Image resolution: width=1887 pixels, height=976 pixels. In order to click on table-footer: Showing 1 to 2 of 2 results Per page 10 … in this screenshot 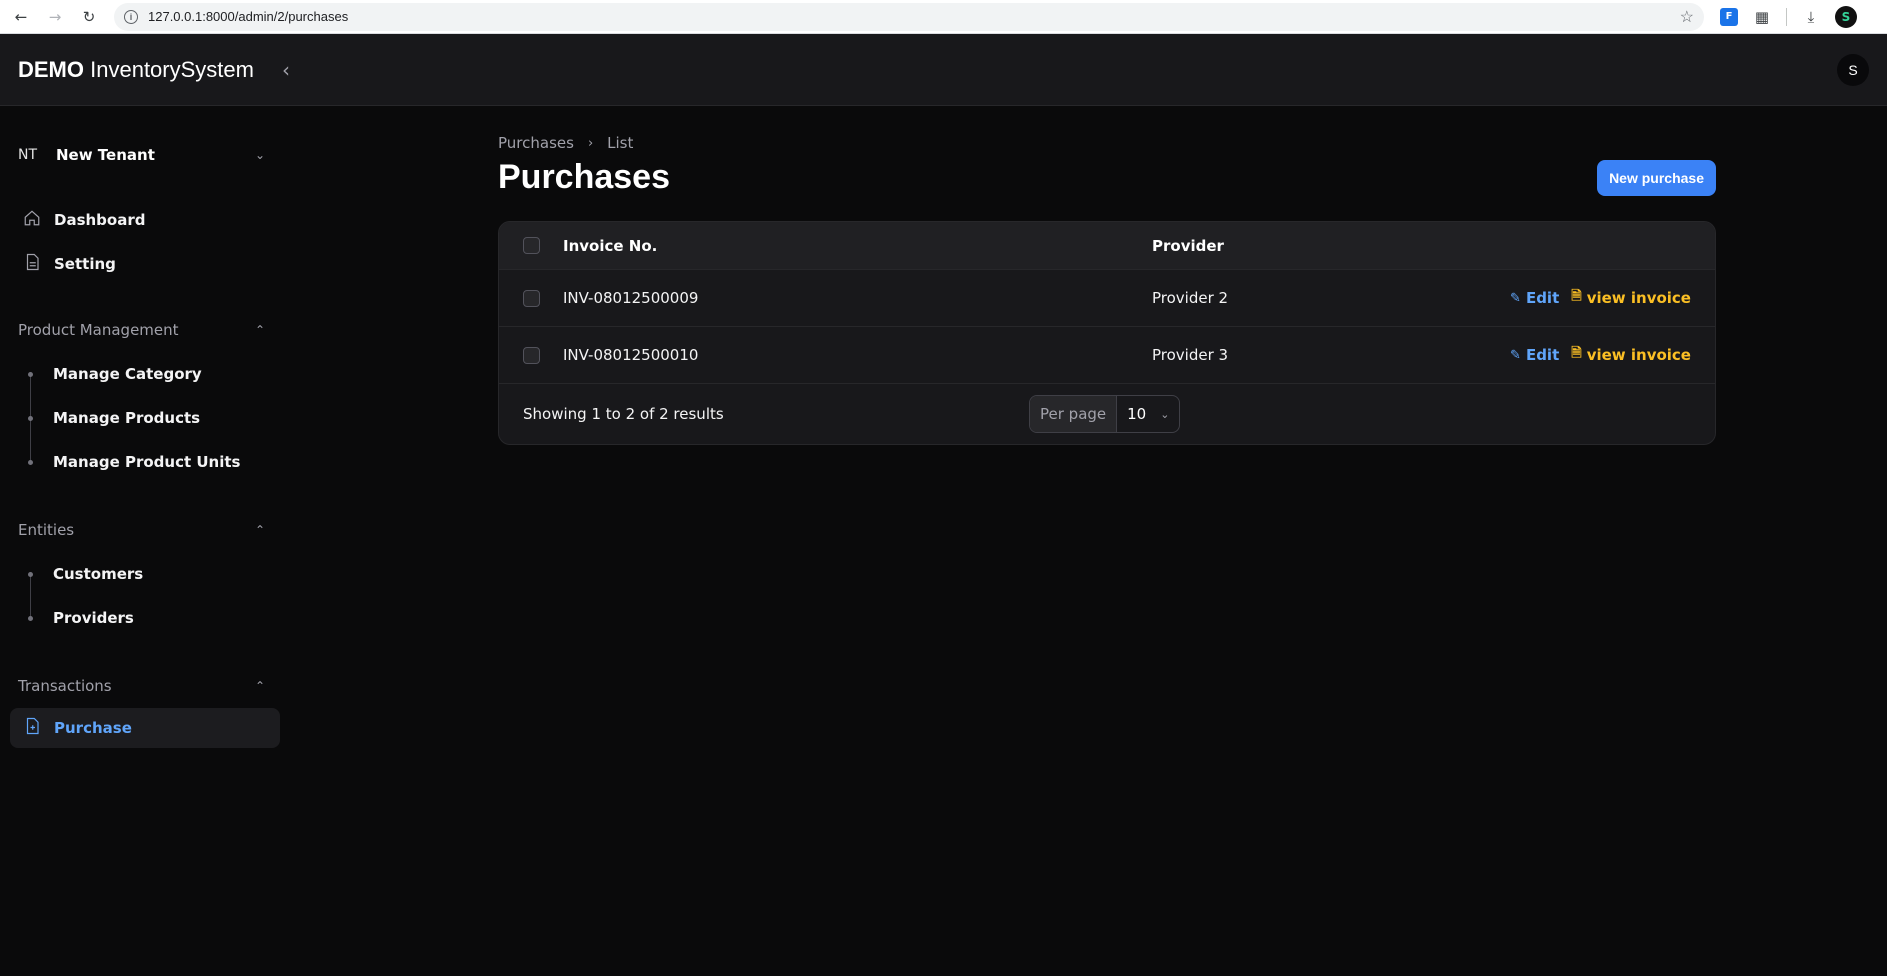, I will do `click(1107, 414)`.